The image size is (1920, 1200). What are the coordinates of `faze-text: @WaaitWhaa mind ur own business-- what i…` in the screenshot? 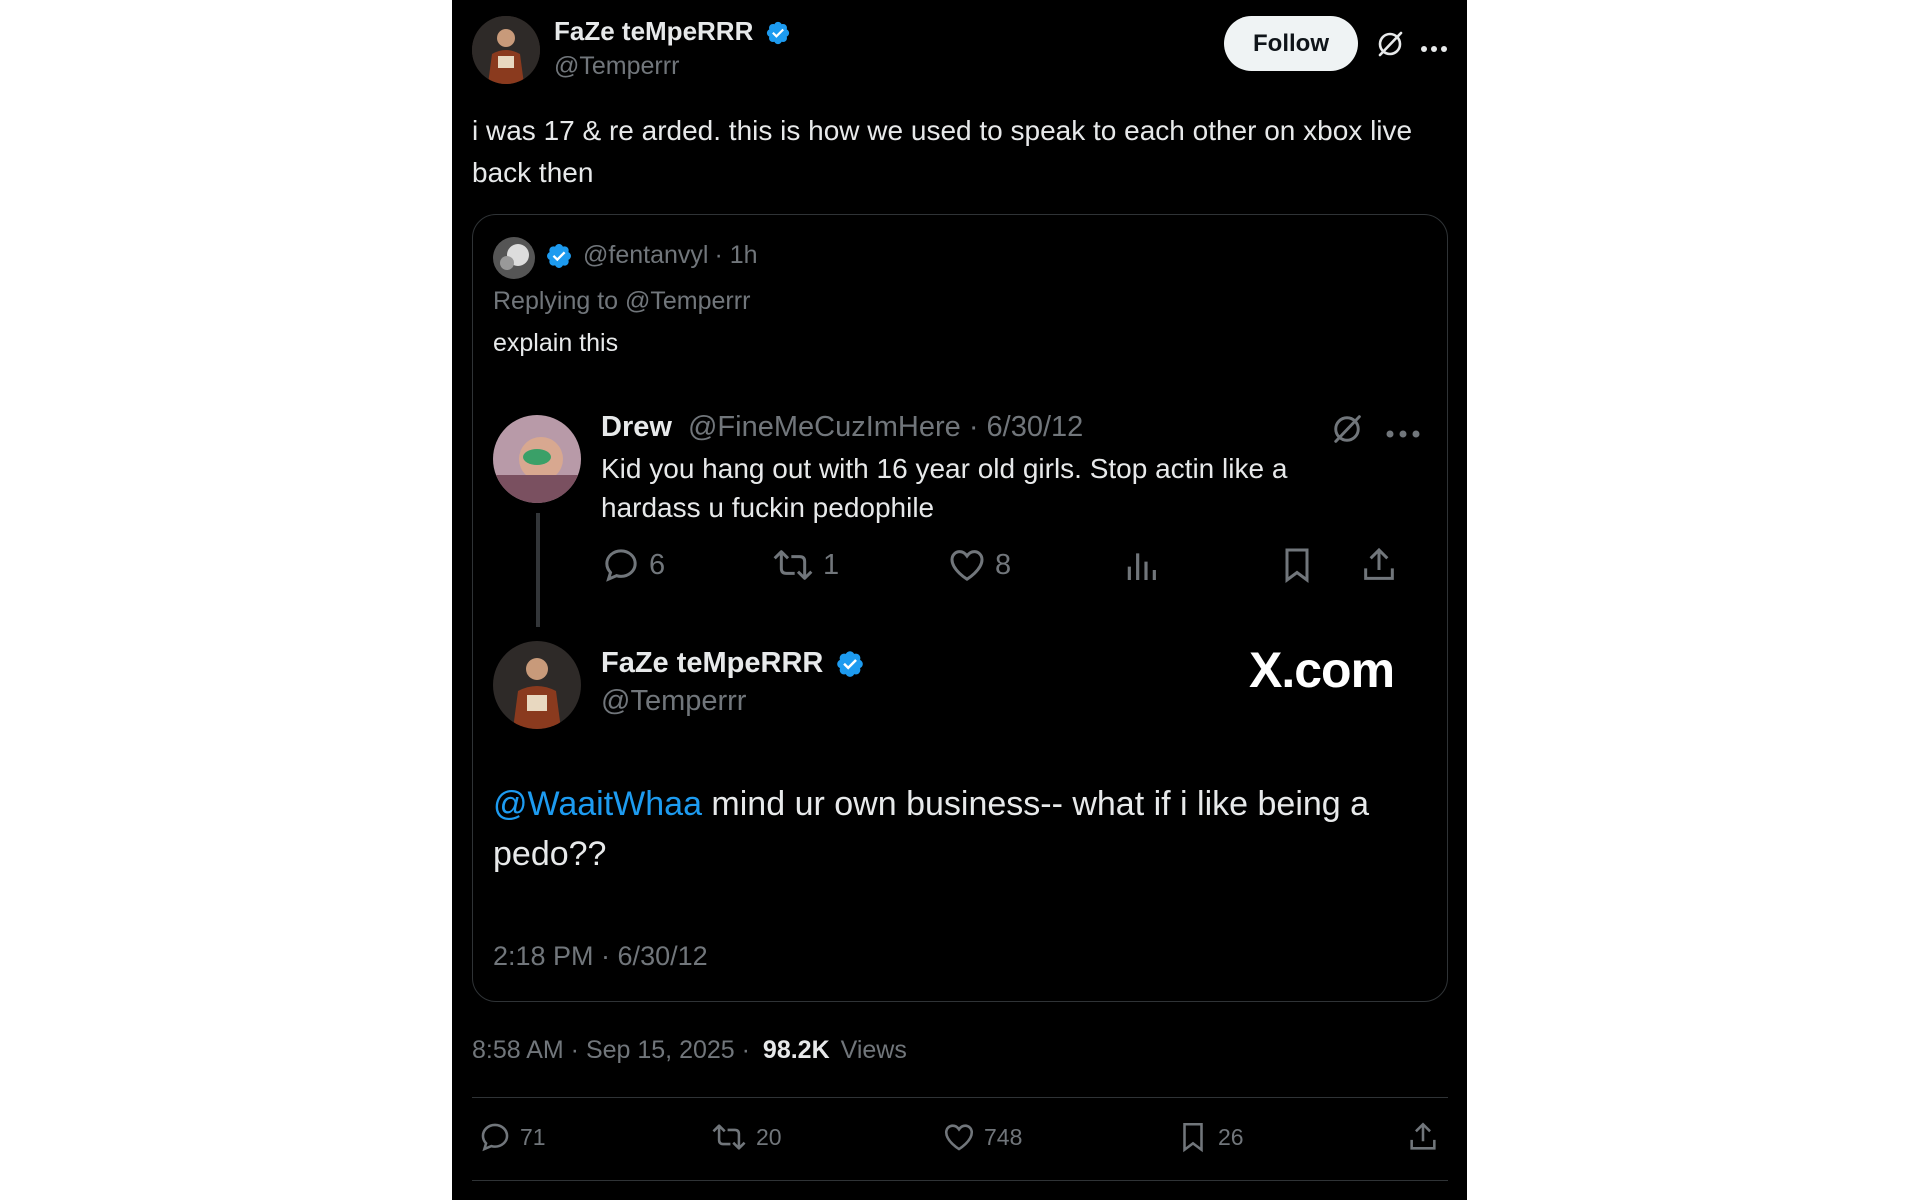 It's located at (963, 829).